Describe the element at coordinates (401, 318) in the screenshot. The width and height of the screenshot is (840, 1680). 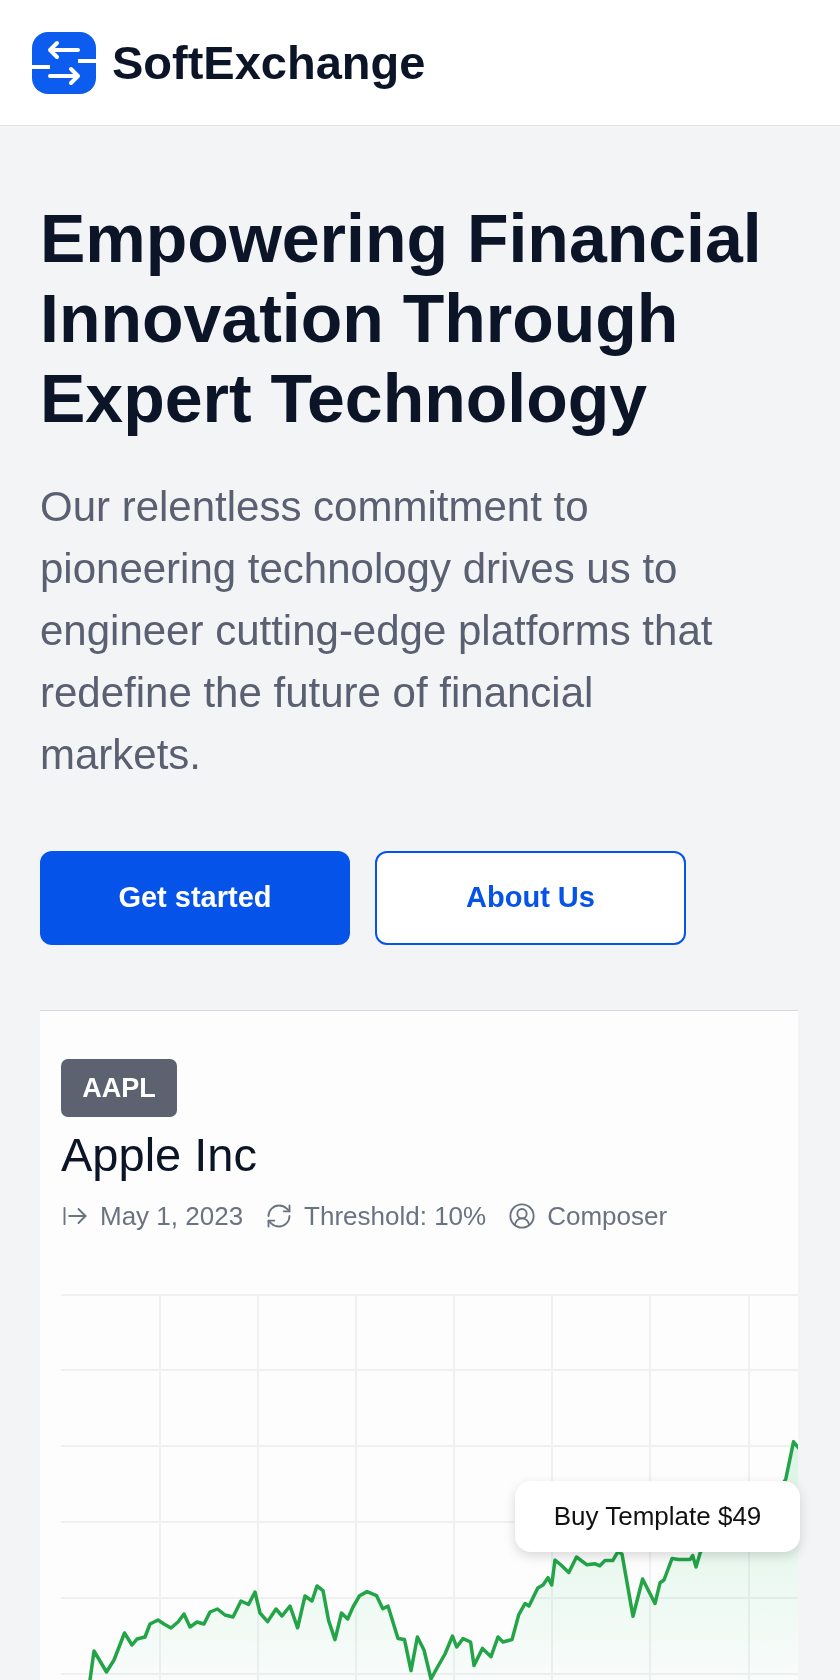
I see `hero-heading: Empowering Financial Innovation Through Expert Technology` at that location.